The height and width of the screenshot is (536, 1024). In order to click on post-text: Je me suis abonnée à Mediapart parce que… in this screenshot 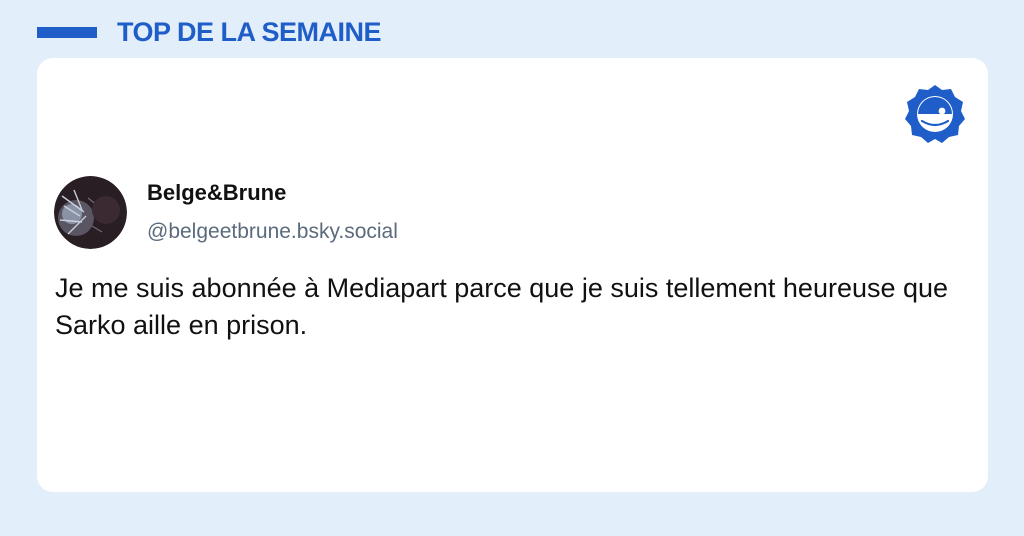, I will do `click(502, 306)`.